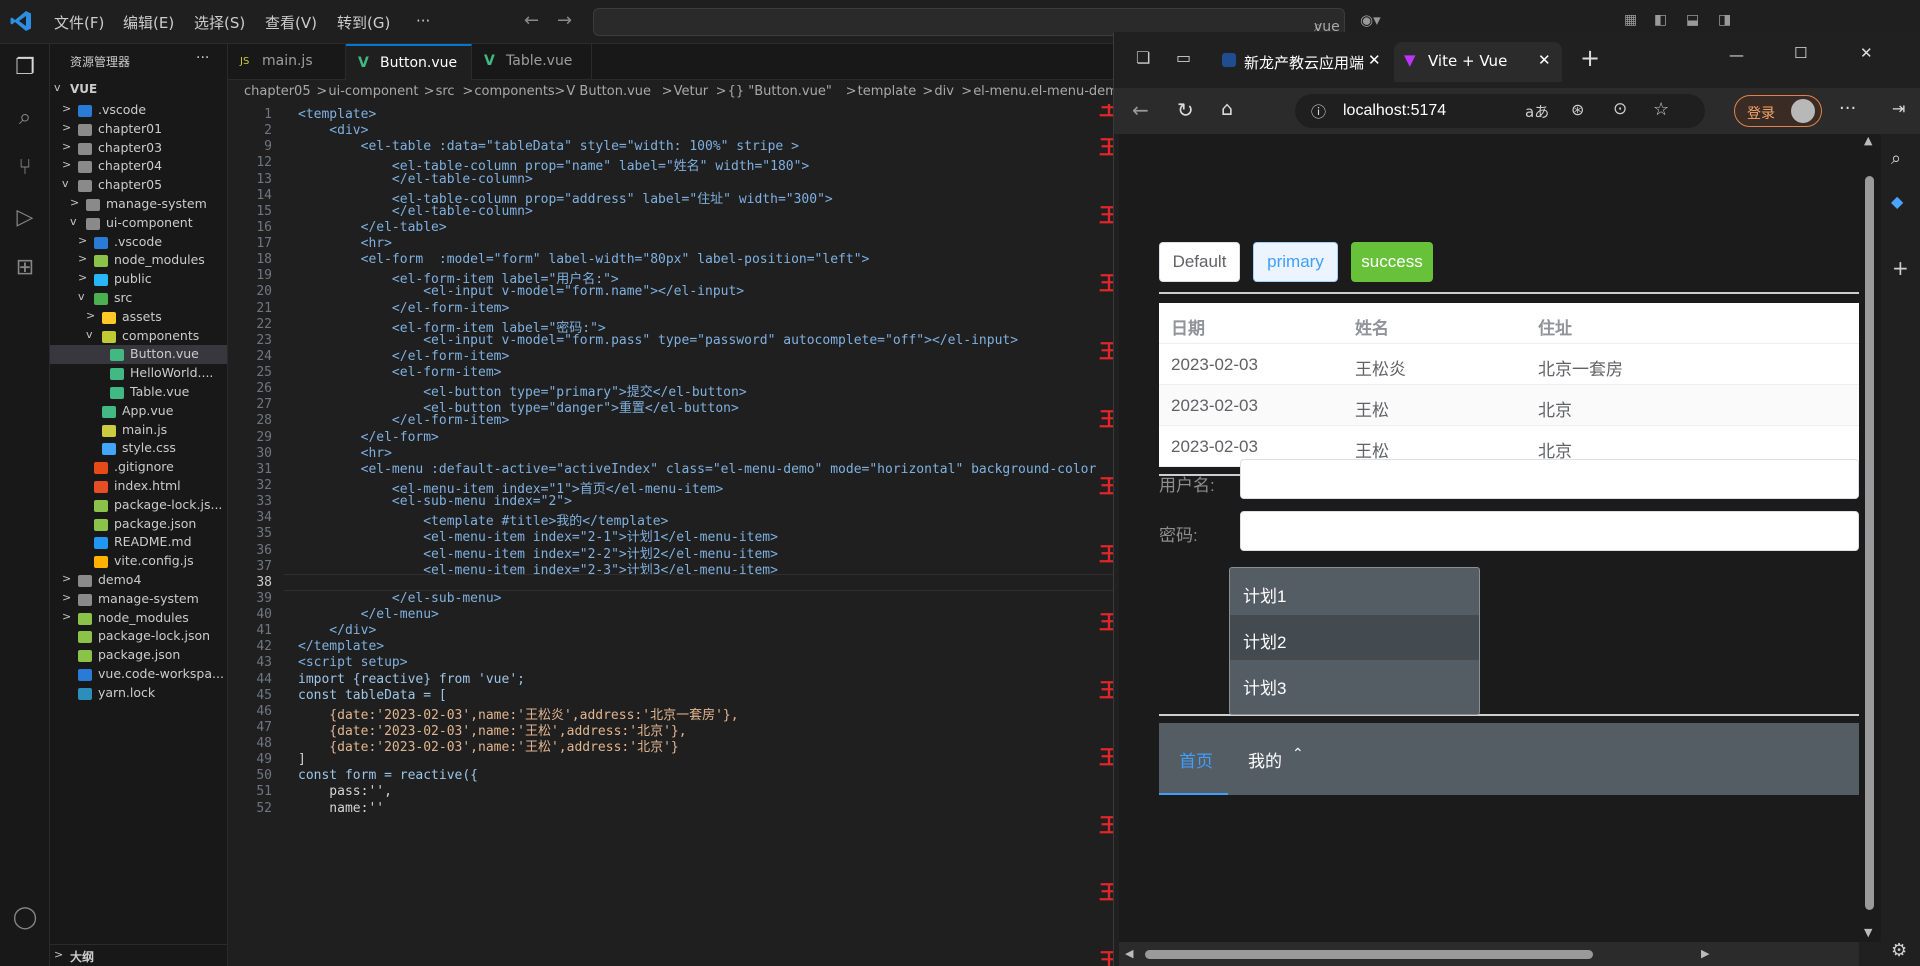  What do you see at coordinates (138, 636) in the screenshot?
I see `tree-item: package-lock.json` at bounding box center [138, 636].